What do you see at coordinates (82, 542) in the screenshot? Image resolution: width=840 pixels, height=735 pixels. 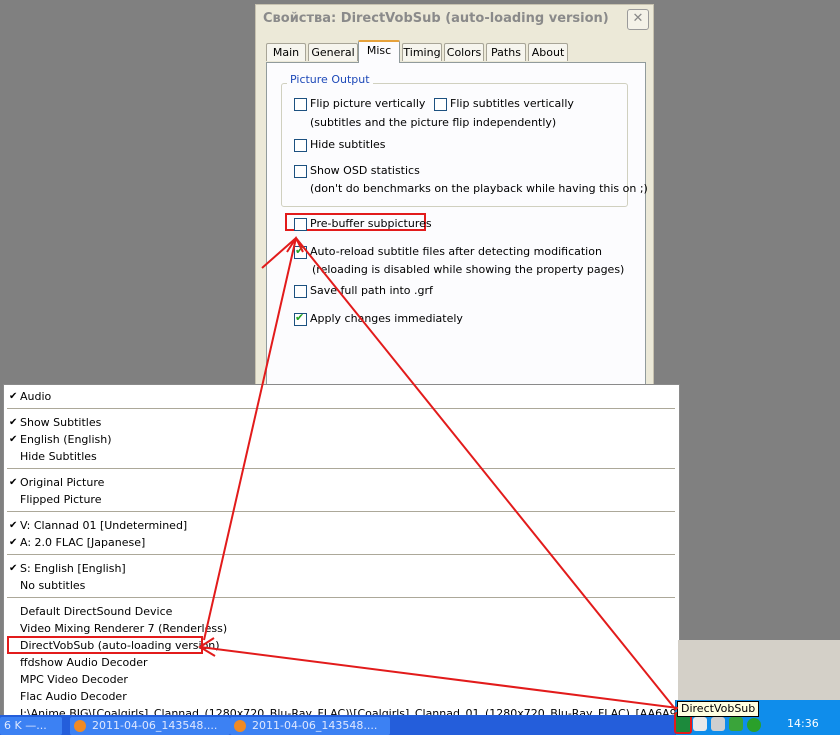 I see `menu-item-audio-stream: A: 2.0 FLAC [Japanese]` at bounding box center [82, 542].